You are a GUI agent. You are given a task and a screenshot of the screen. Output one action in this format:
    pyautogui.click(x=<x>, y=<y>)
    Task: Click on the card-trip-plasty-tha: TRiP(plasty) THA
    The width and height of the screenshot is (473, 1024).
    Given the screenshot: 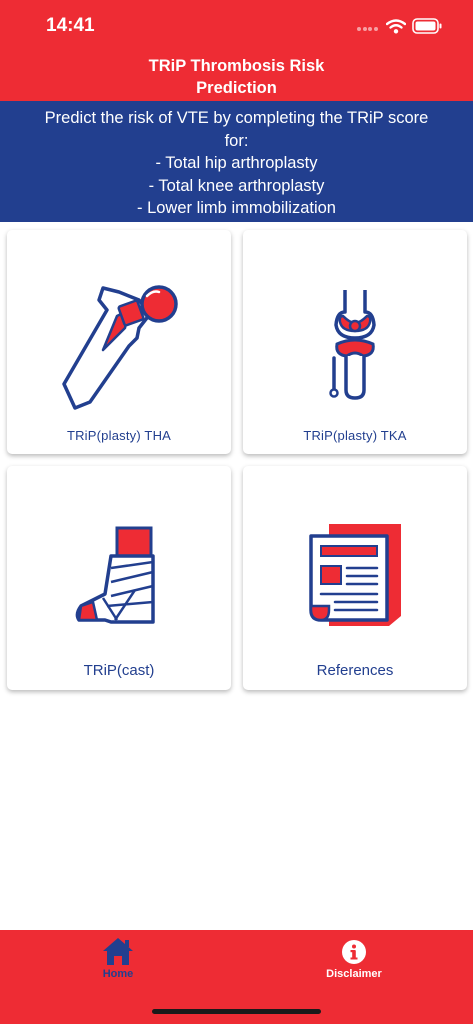 What is the action you would take?
    pyautogui.click(x=119, y=342)
    